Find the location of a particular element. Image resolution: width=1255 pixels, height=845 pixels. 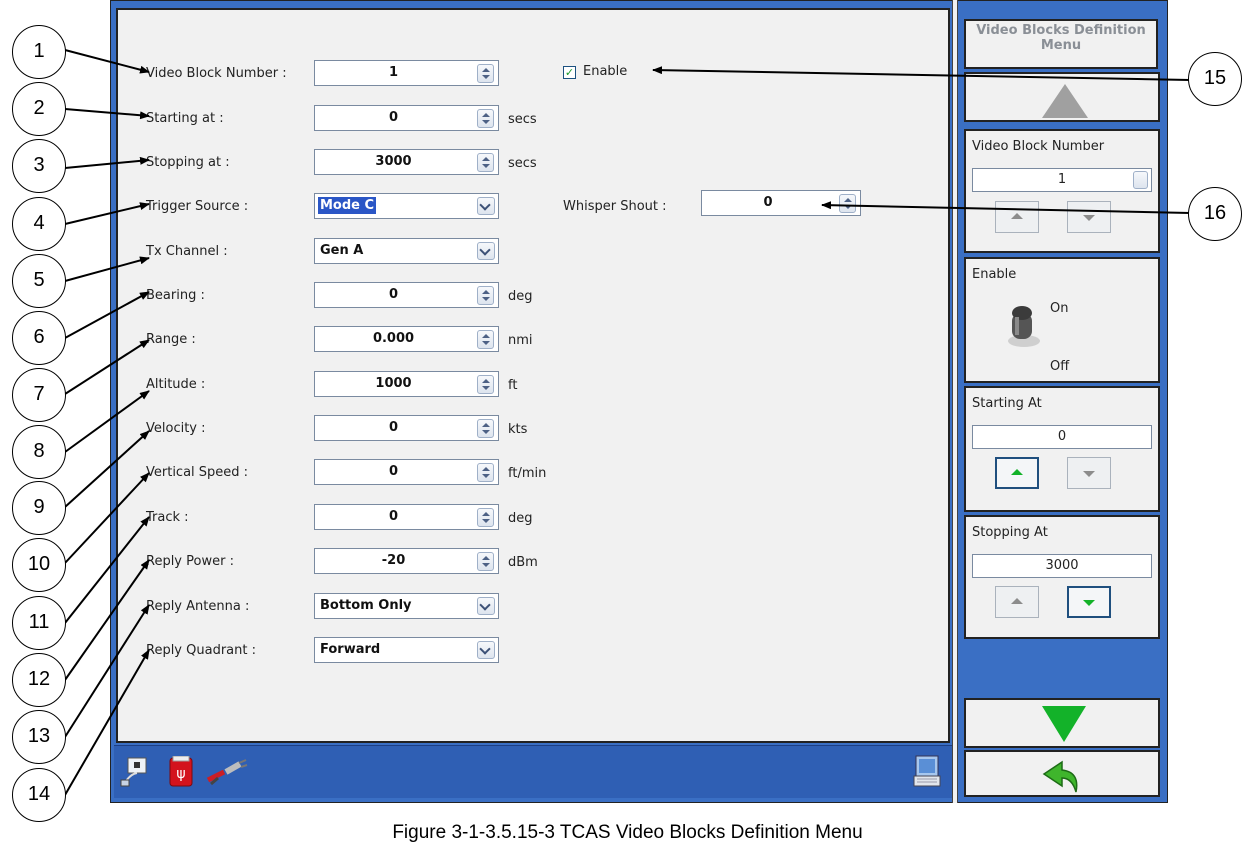

reply-antenna-select: Bottom Only is located at coordinates (406, 606).